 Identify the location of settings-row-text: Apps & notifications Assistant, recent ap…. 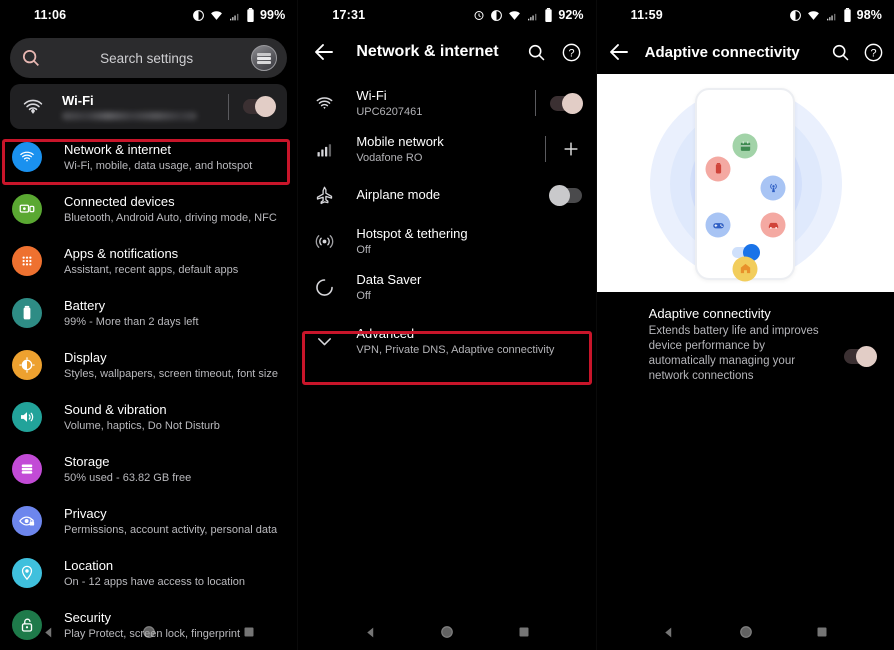
(151, 261).